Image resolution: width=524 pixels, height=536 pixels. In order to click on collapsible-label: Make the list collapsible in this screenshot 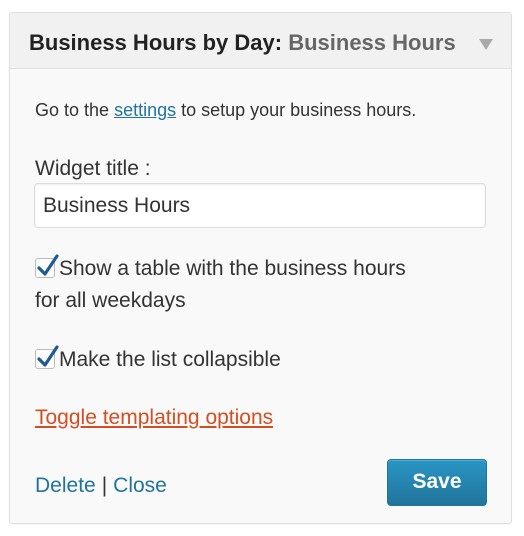, I will do `click(170, 359)`.